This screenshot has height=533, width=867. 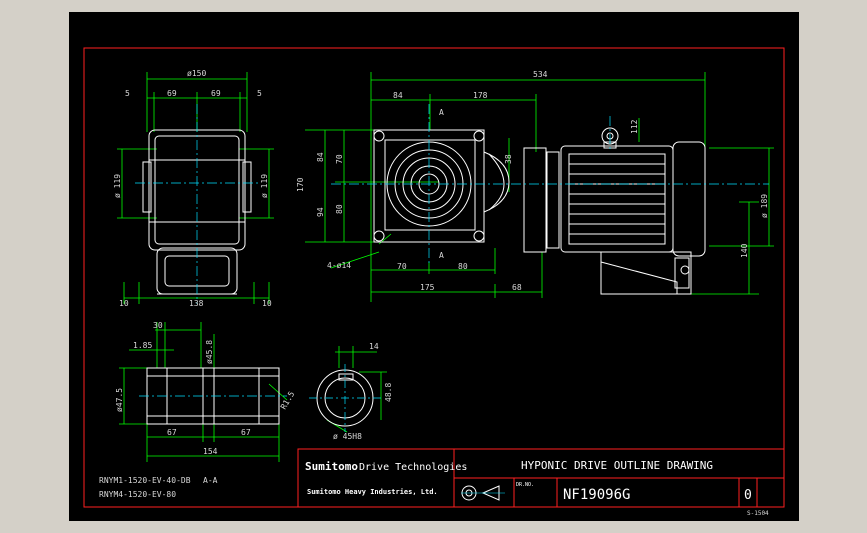 What do you see at coordinates (764, 206) in the screenshot?
I see `dim-diam-189: ø 189` at bounding box center [764, 206].